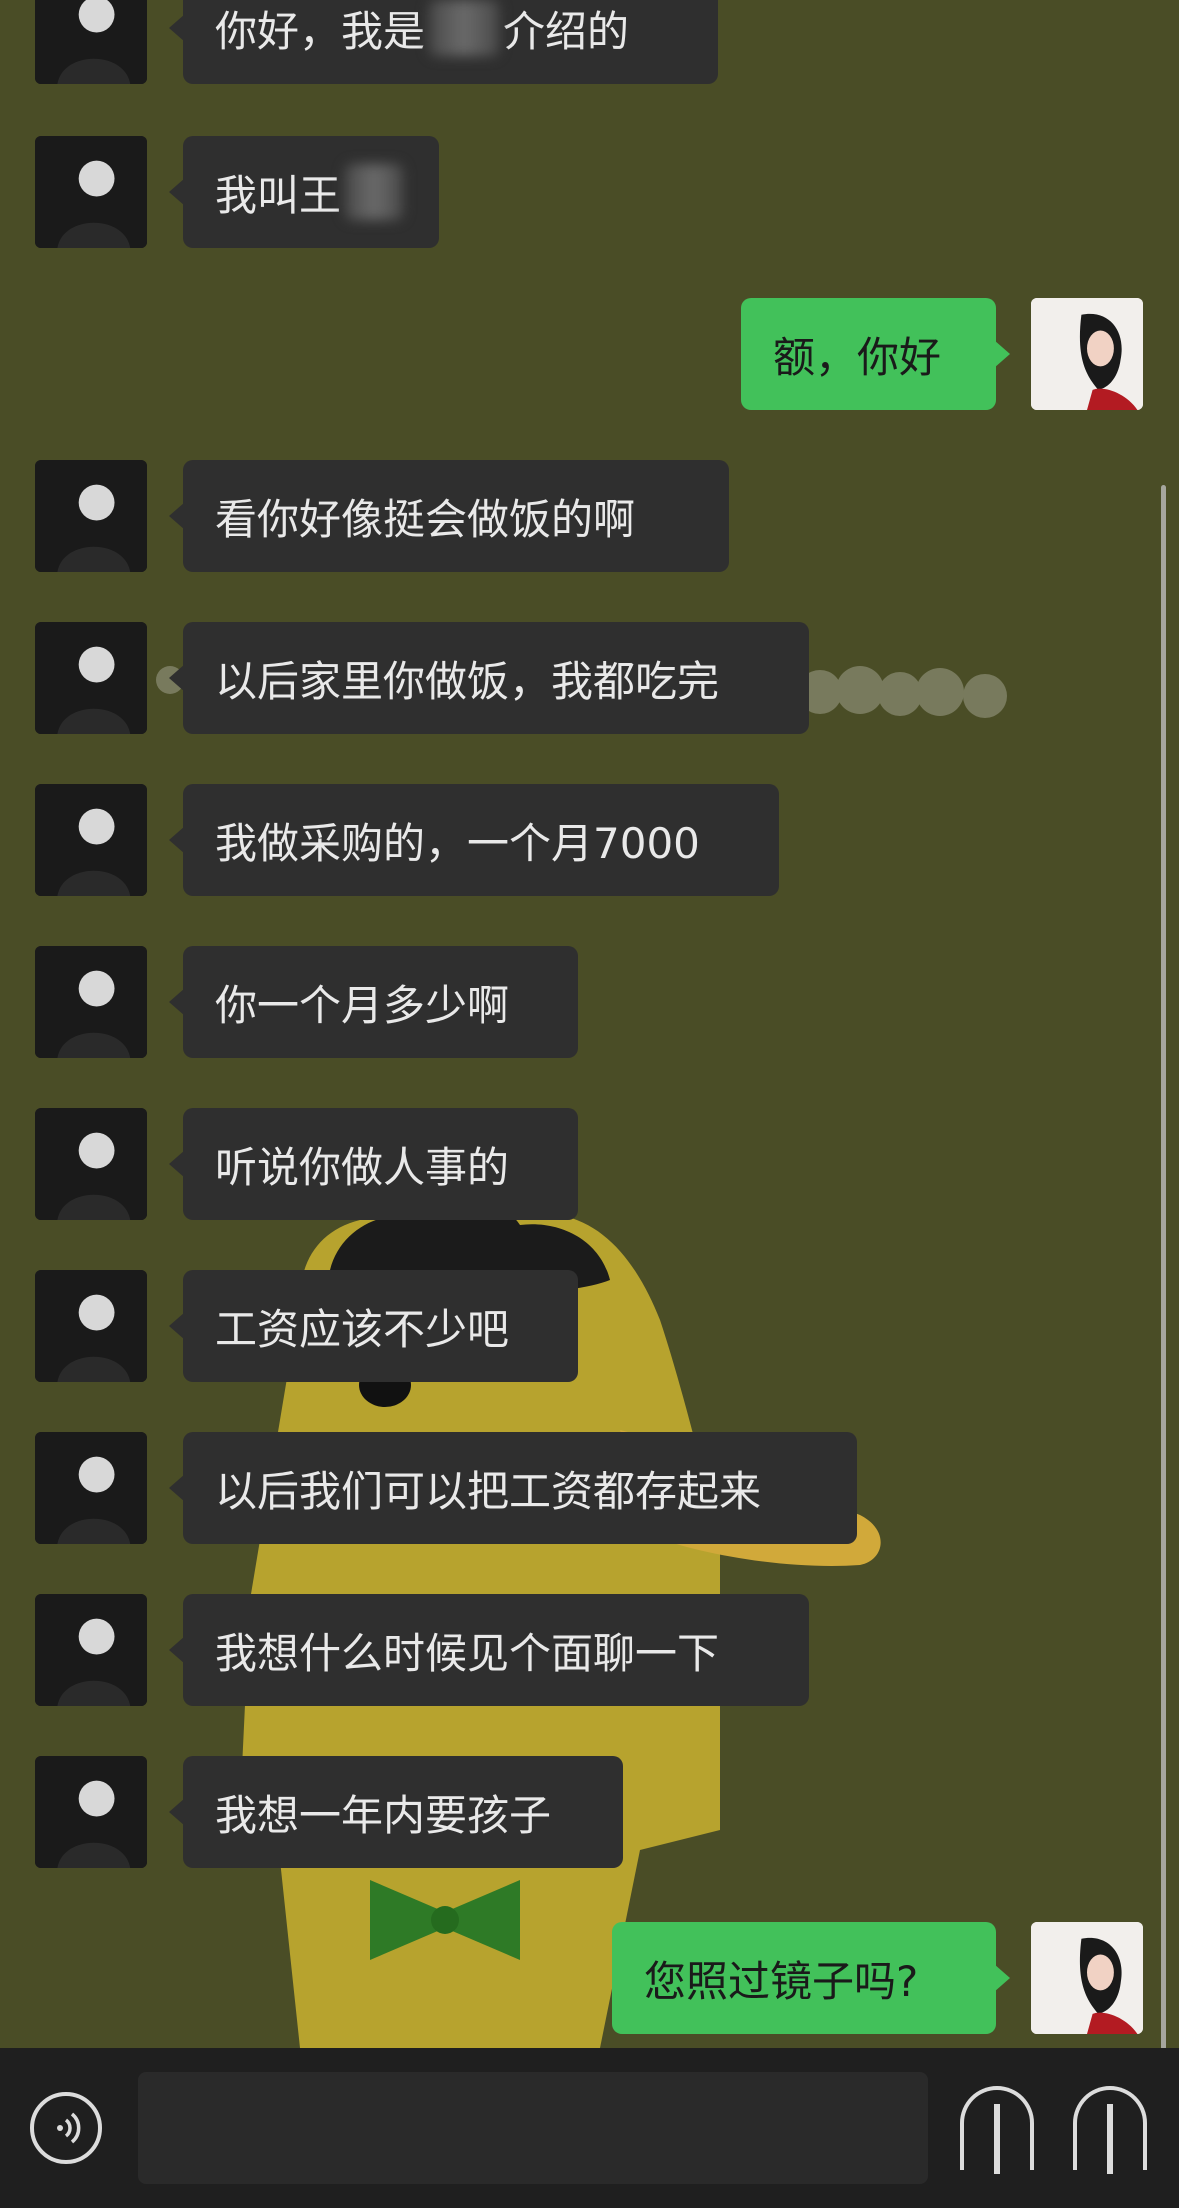 This screenshot has height=2208, width=1179. Describe the element at coordinates (566, 31) in the screenshot. I see `message-text: 介绍的` at that location.